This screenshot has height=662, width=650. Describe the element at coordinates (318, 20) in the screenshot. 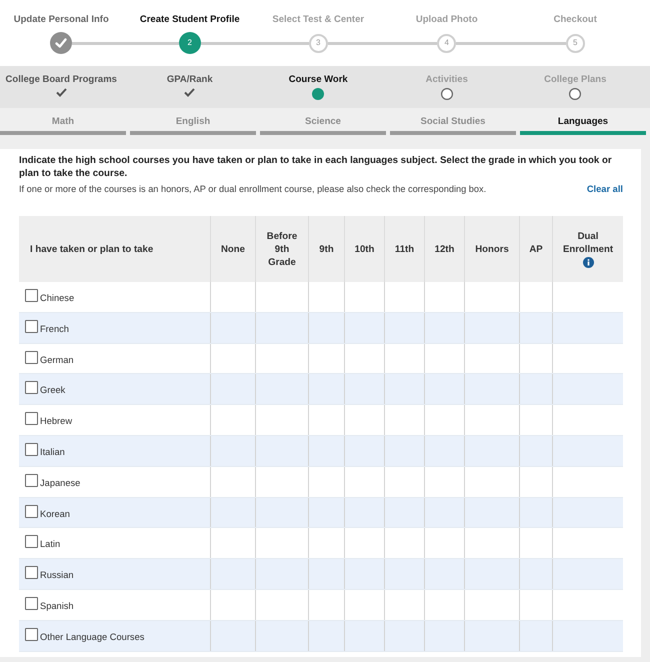

I see `step-label: Select Test & Center` at that location.